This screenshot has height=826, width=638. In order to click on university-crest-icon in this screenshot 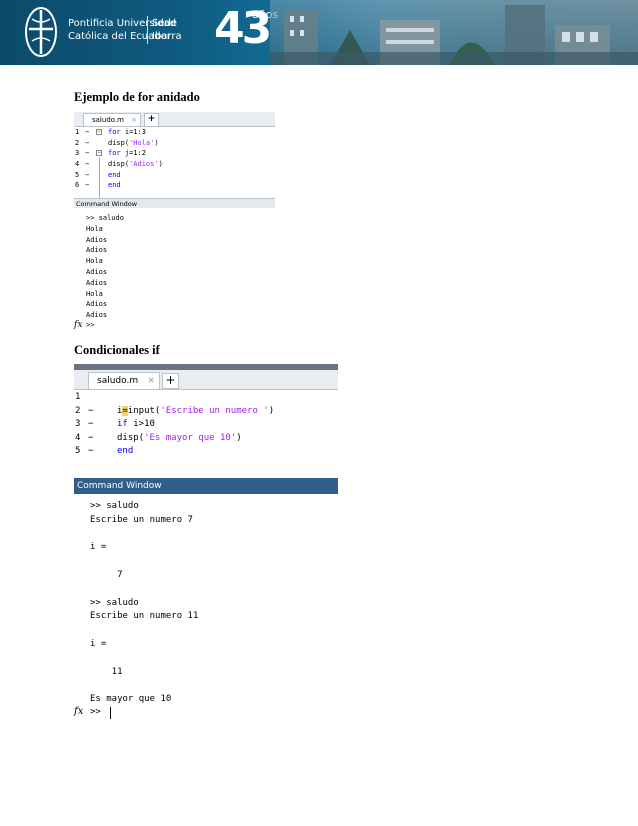, I will do `click(41, 32)`.